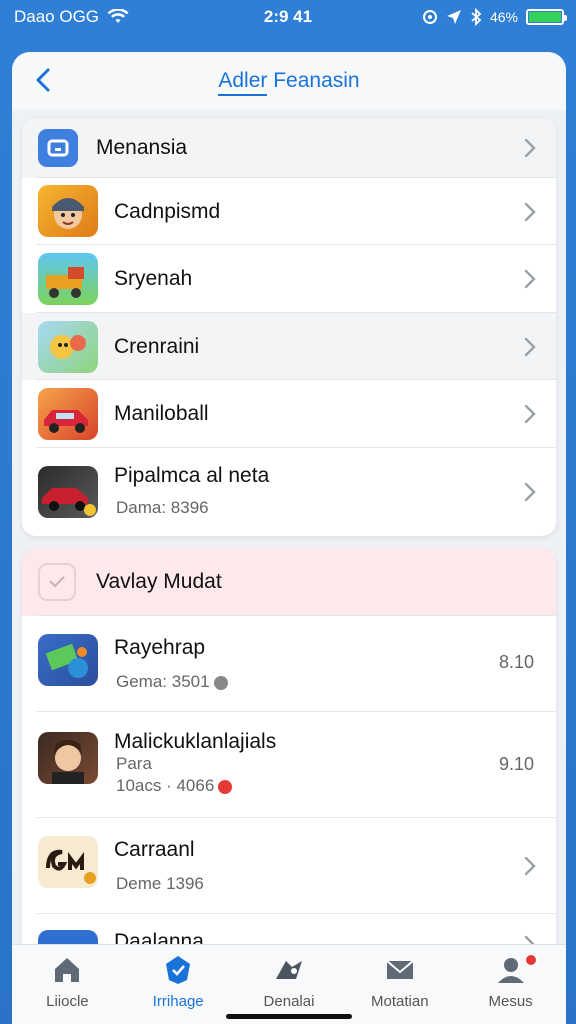  Describe the element at coordinates (159, 581) in the screenshot. I see `card-header-label: Vavlay Mudat` at that location.